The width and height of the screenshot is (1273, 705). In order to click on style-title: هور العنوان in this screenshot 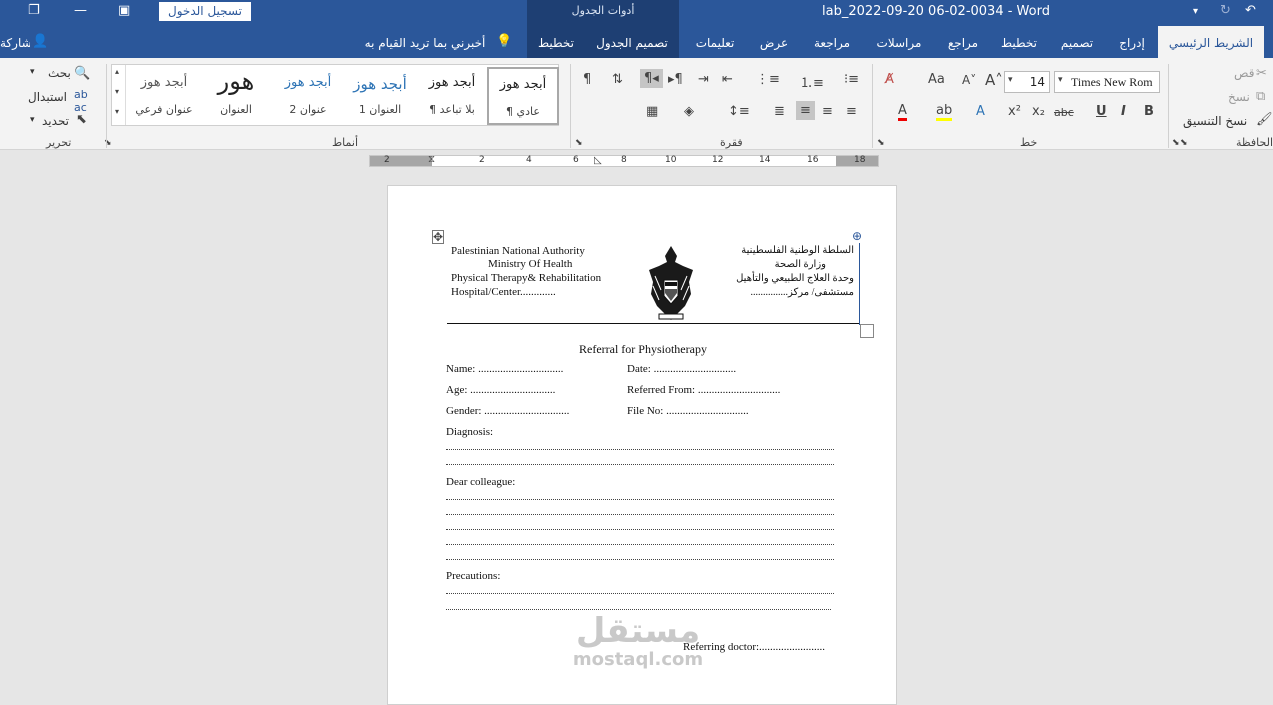, I will do `click(236, 96)`.